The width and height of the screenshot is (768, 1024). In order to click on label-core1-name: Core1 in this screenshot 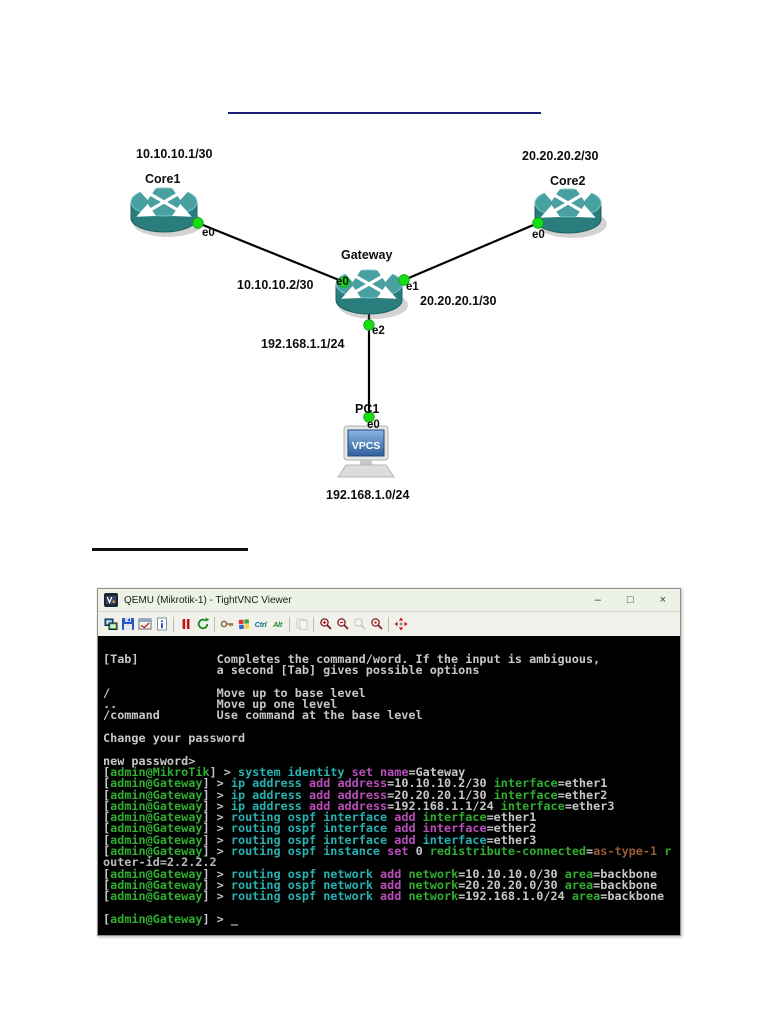, I will do `click(163, 179)`.